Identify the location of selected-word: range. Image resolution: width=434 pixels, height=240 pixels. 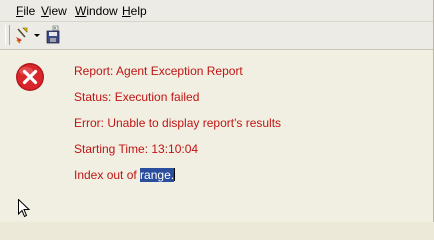
(155, 175).